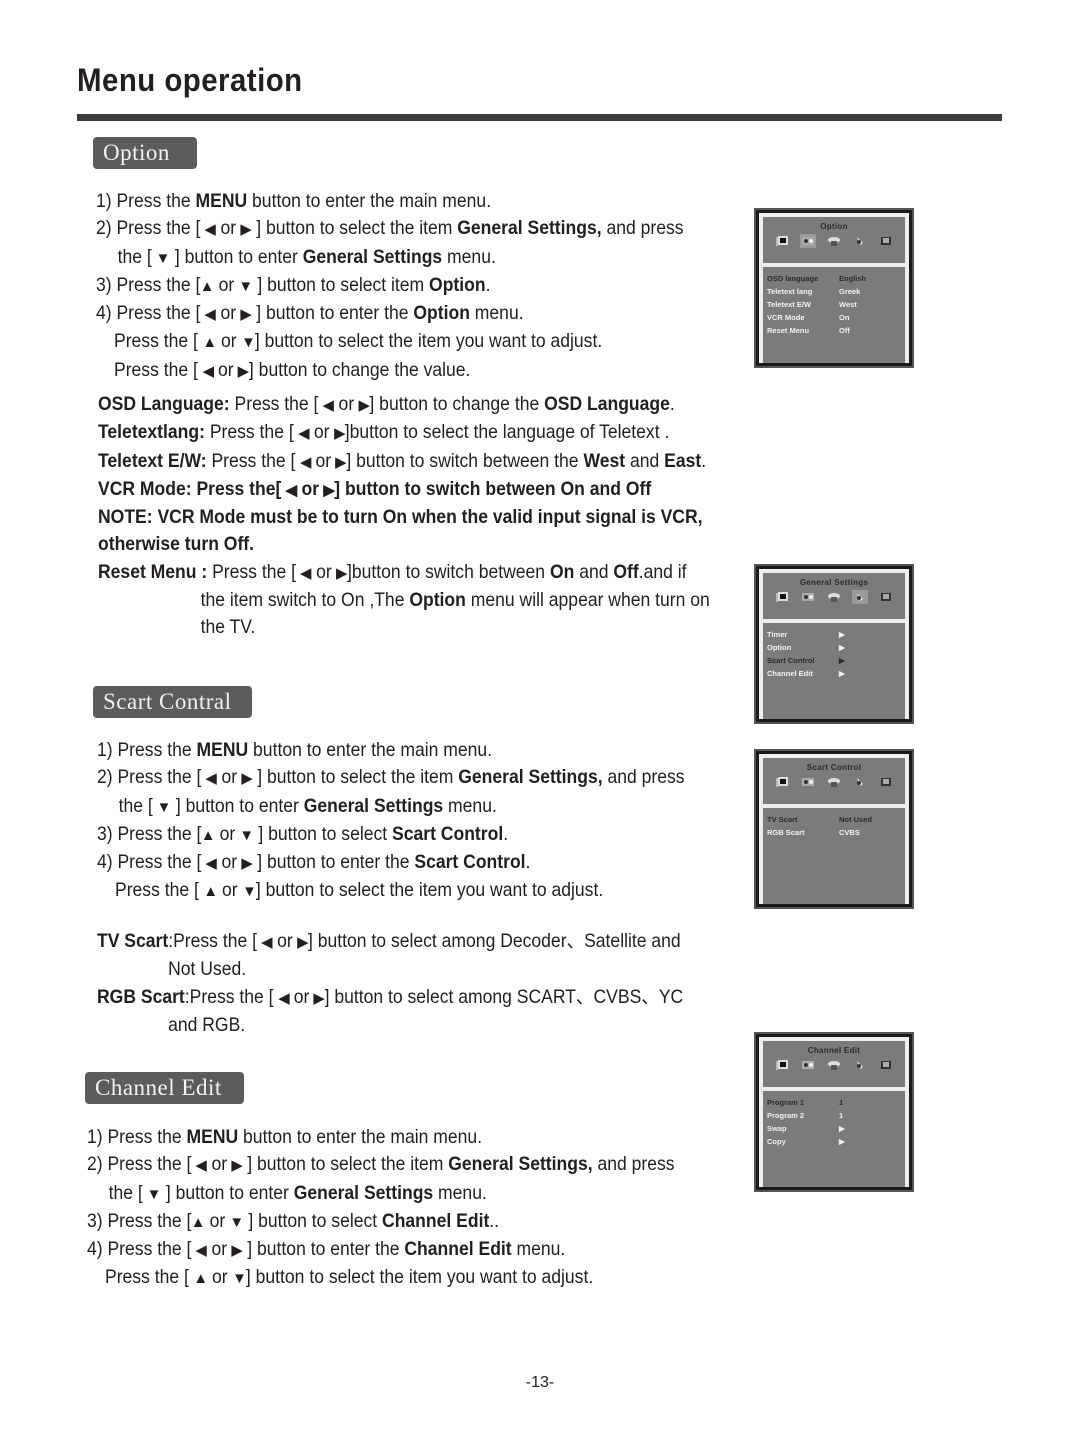  Describe the element at coordinates (886, 241) in the screenshot. I see `tv-icon` at that location.